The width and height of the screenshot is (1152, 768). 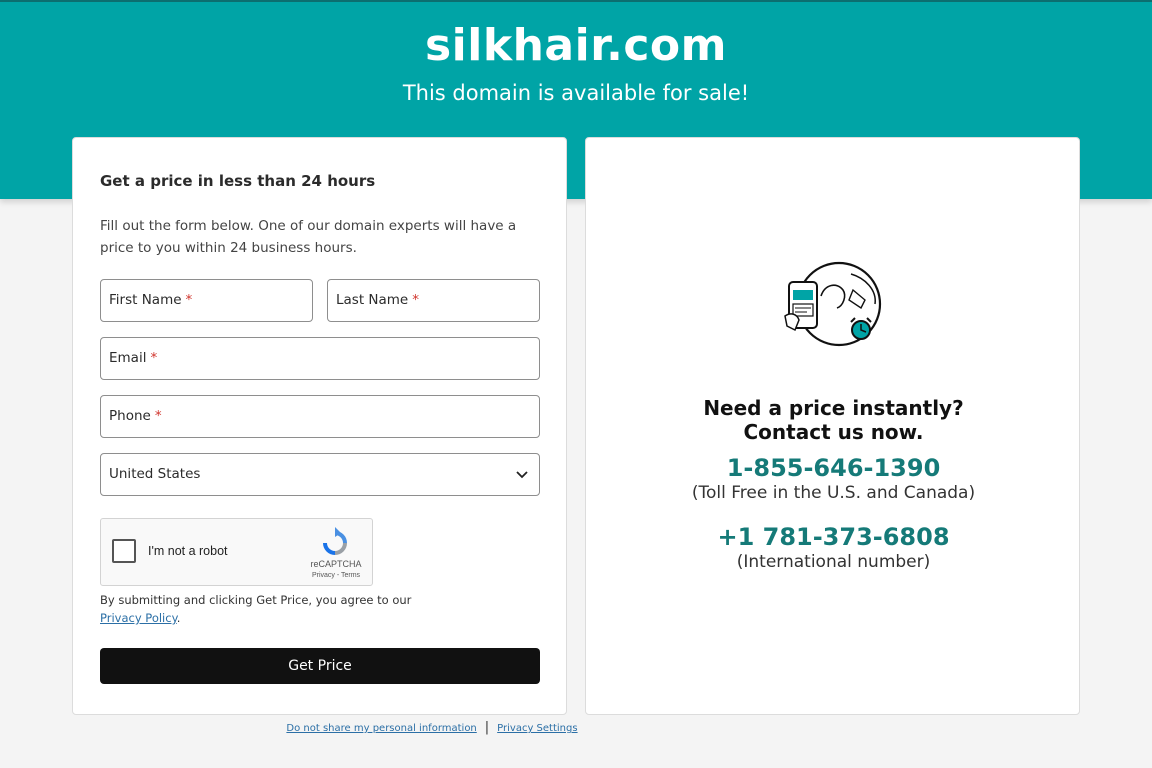 What do you see at coordinates (522, 475) in the screenshot?
I see `chevron-down-icon` at bounding box center [522, 475].